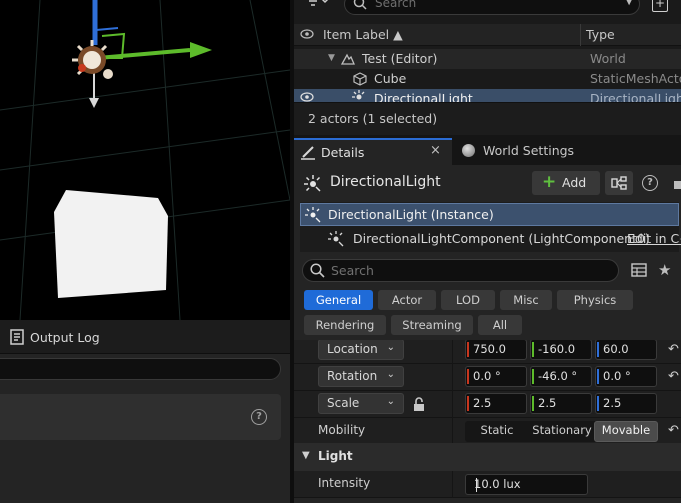 This screenshot has width=681, height=503. Describe the element at coordinates (487, 59) in the screenshot. I see `outliner-row-world: ▼ Test (Editor) World` at that location.